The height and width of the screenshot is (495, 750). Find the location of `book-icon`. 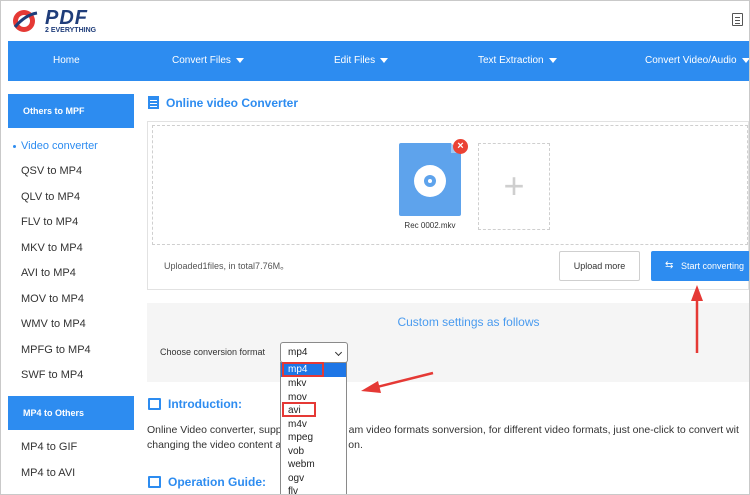

book-icon is located at coordinates (154, 404).